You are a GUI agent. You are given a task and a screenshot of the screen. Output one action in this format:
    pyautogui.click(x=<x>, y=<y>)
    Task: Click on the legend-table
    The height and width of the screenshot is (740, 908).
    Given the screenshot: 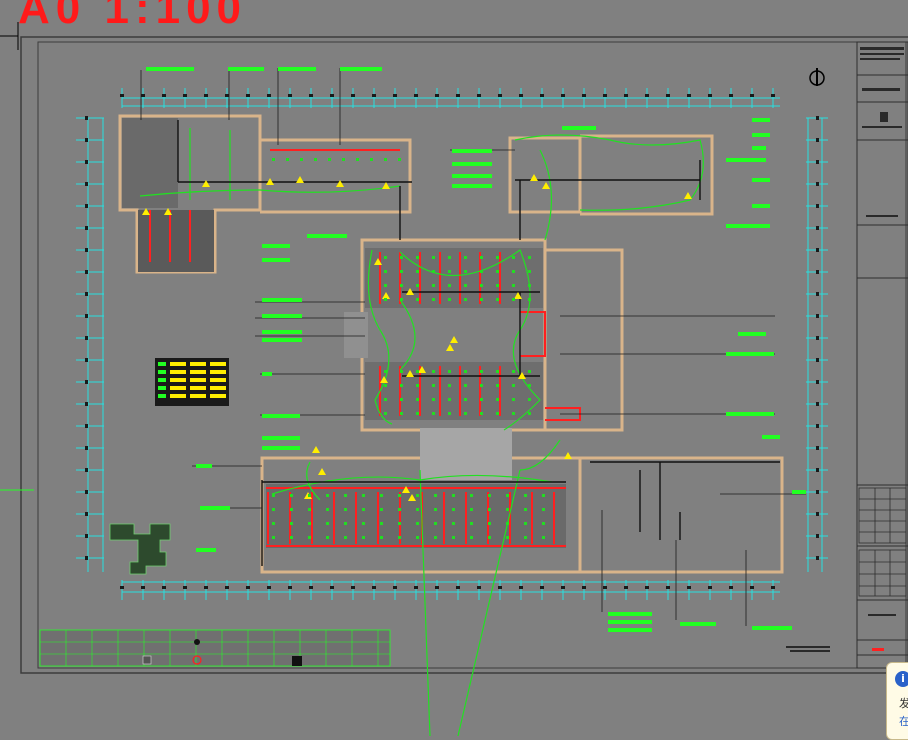 What is the action you would take?
    pyautogui.click(x=192, y=382)
    